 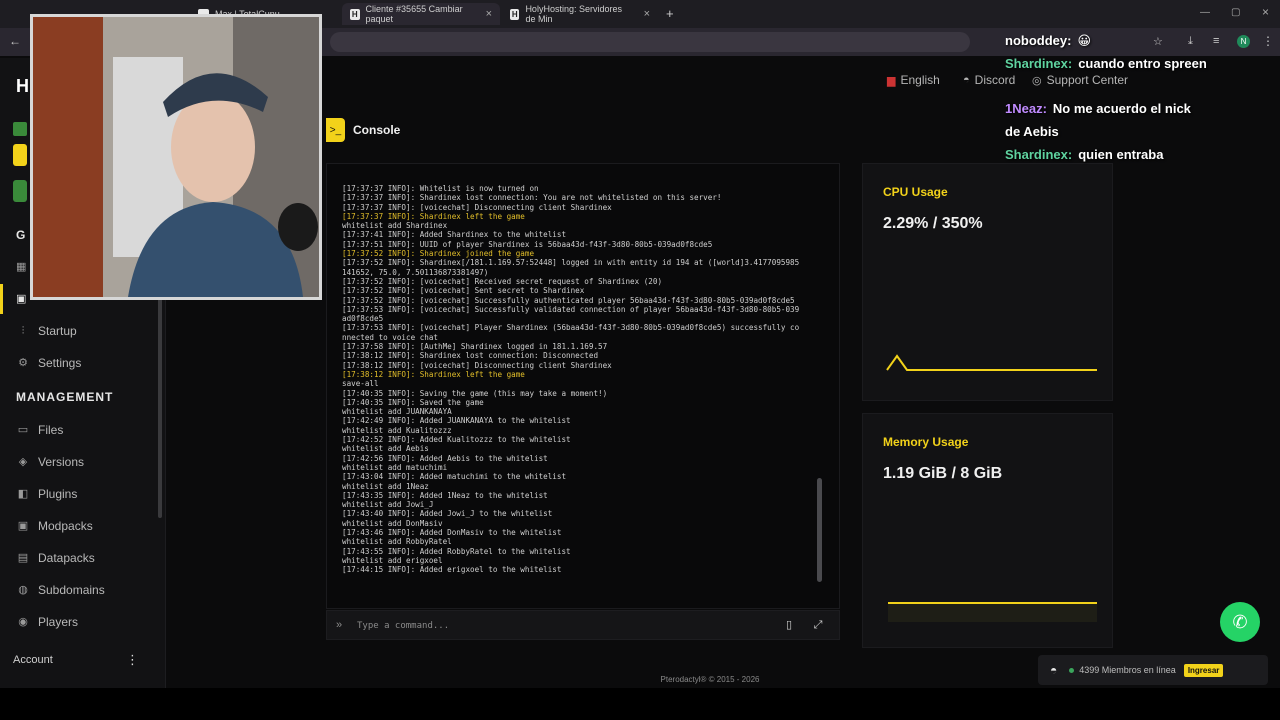 What do you see at coordinates (933, 223) in the screenshot?
I see `cpu-value: 2.29% / 350%` at bounding box center [933, 223].